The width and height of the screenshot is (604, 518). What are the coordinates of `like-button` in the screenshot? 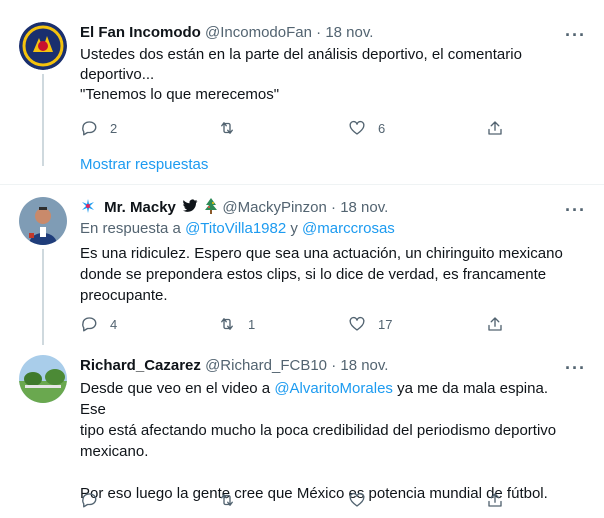 It's located at (357, 500).